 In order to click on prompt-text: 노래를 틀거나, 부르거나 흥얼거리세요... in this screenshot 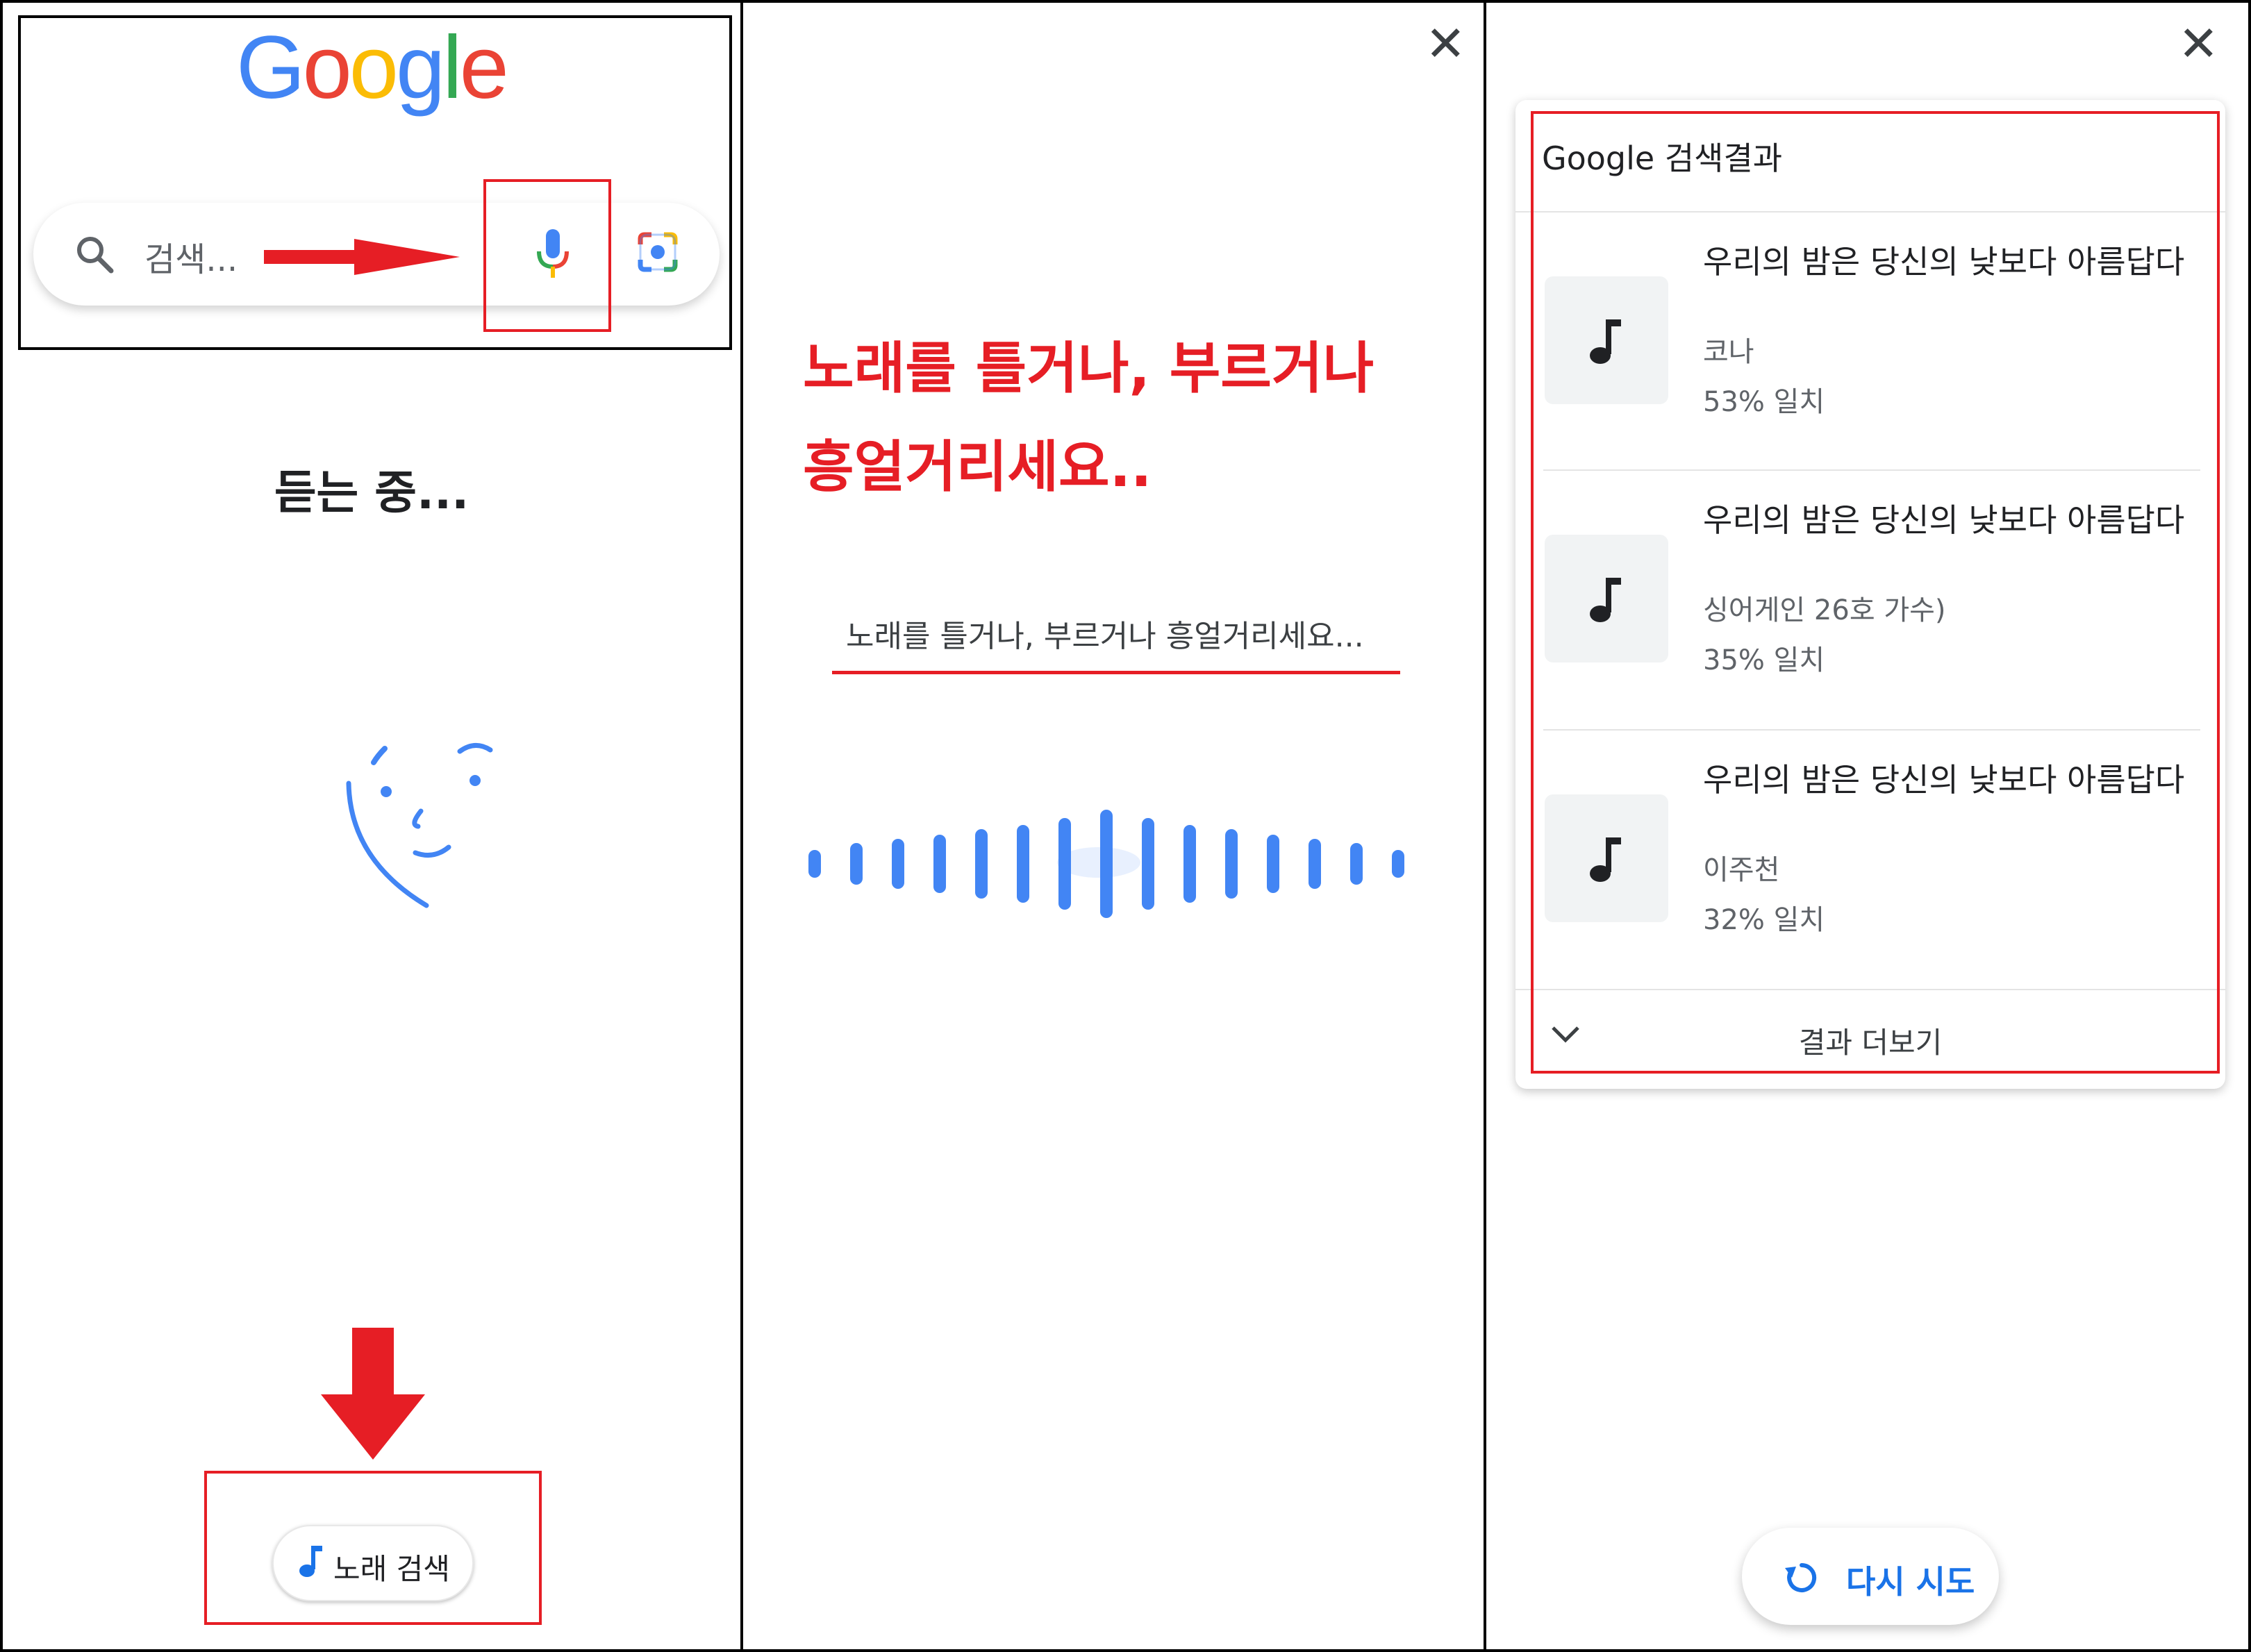, I will do `click(1105, 636)`.